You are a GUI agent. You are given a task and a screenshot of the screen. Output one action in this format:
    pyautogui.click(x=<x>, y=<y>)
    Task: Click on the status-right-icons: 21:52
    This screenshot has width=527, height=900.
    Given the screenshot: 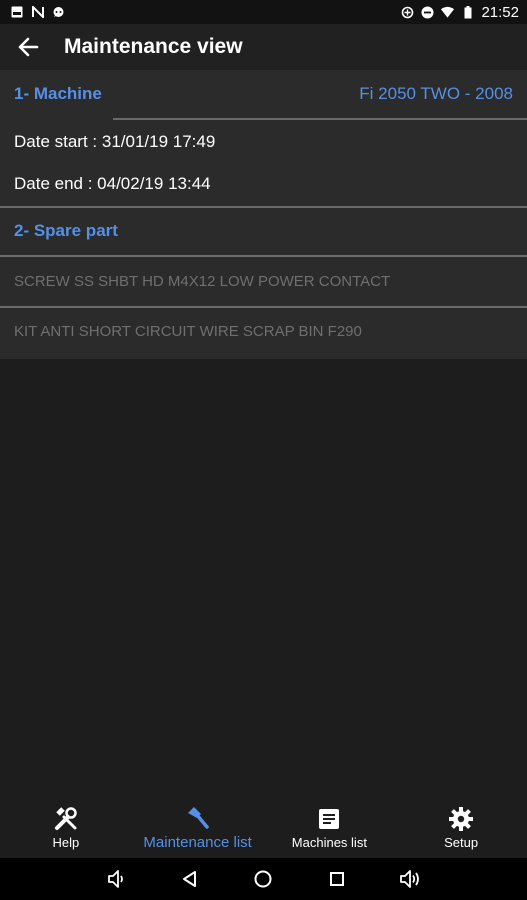 What is the action you would take?
    pyautogui.click(x=460, y=12)
    